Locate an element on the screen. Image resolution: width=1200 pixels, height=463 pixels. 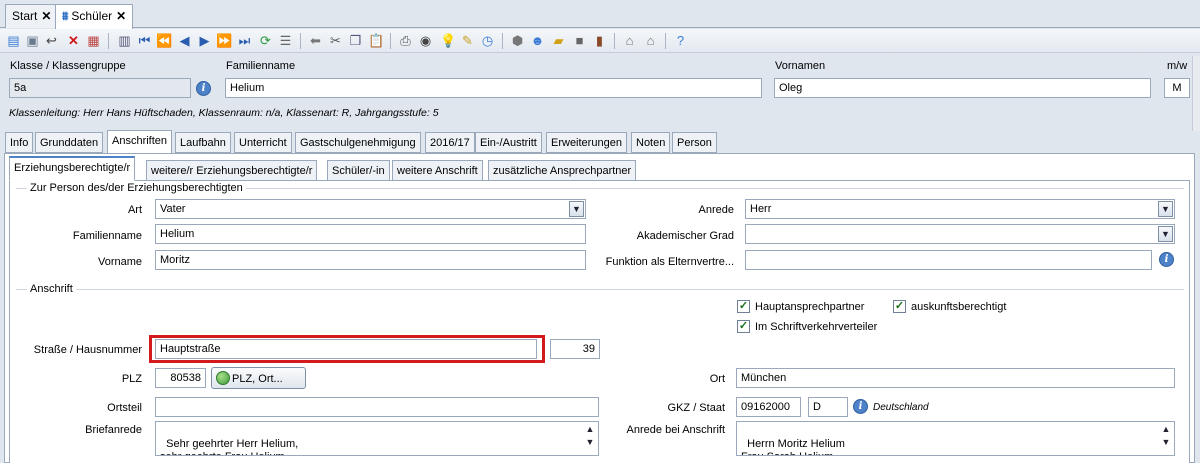
subtab-weitere-anschrift: weitere Anschrift is located at coordinates (437, 170).